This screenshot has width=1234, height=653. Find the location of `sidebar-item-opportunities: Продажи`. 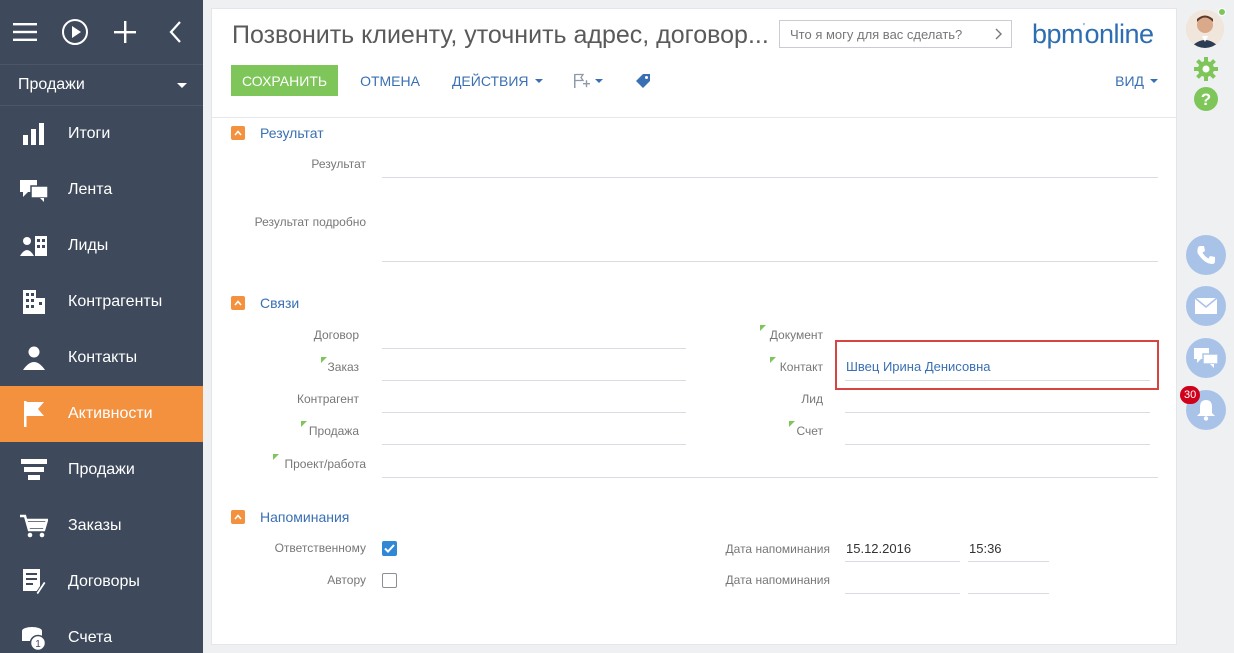

sidebar-item-opportunities: Продажи is located at coordinates (101, 470).